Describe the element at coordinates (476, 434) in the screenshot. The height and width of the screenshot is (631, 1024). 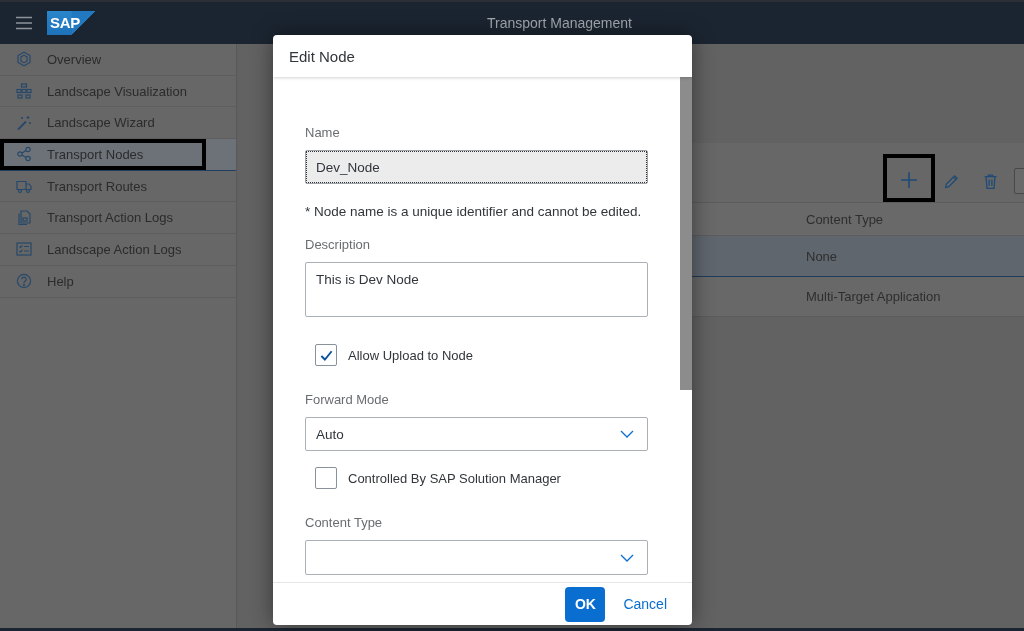
I see `dropdown: Auto` at that location.